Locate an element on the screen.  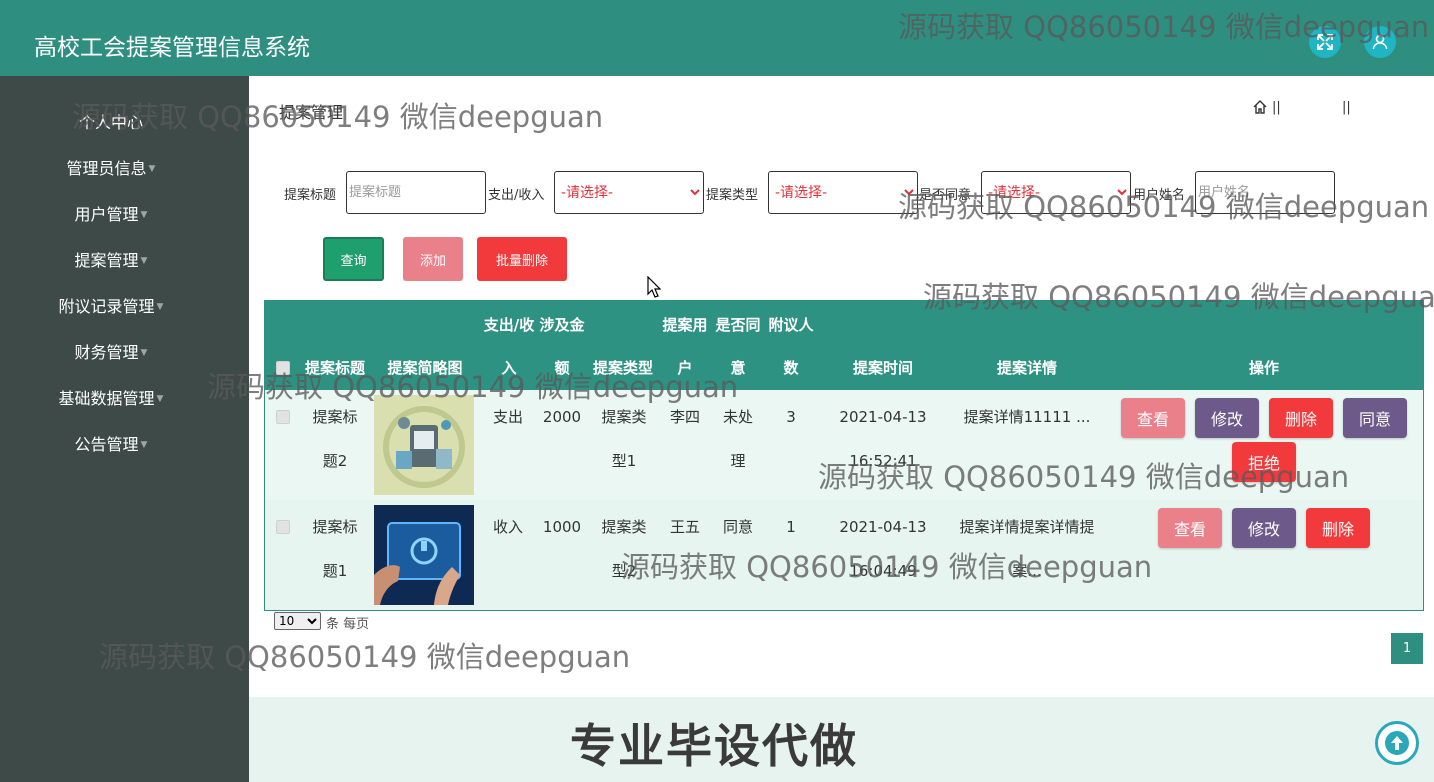
col-amount-line1: 涉及金 is located at coordinates (562, 325).